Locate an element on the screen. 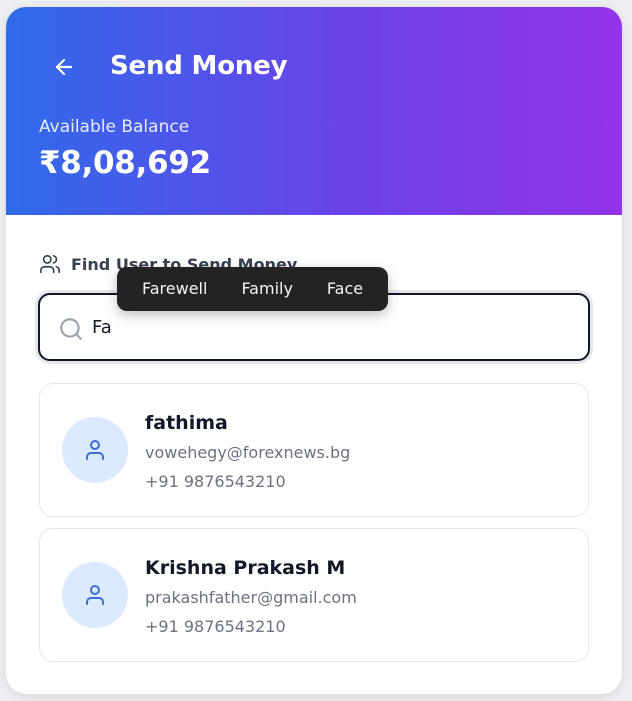 This screenshot has width=632, height=701. arrow-left-icon is located at coordinates (64, 67).